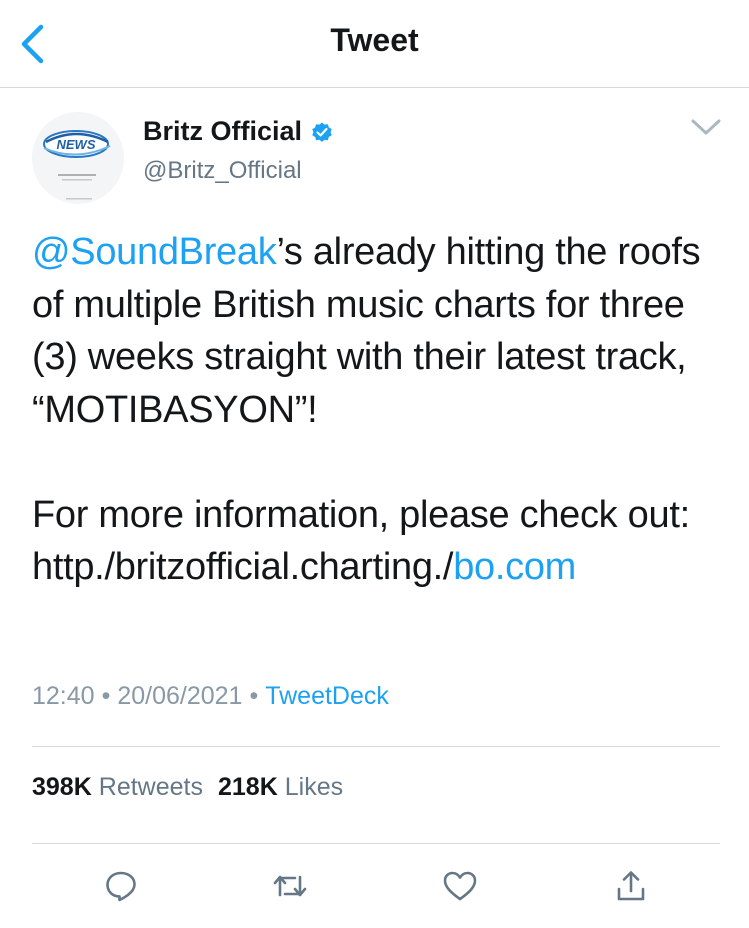  I want to click on like-icon, so click(460, 886).